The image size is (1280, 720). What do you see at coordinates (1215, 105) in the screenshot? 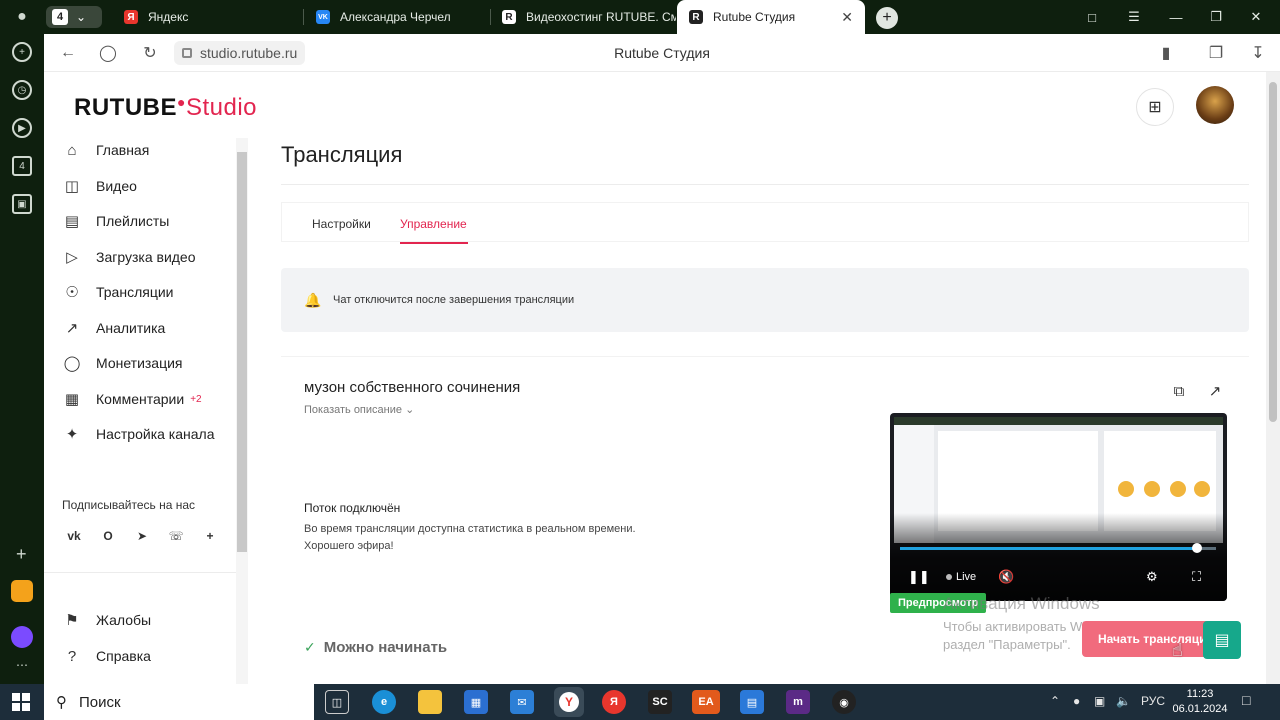
I see `avatar` at bounding box center [1215, 105].